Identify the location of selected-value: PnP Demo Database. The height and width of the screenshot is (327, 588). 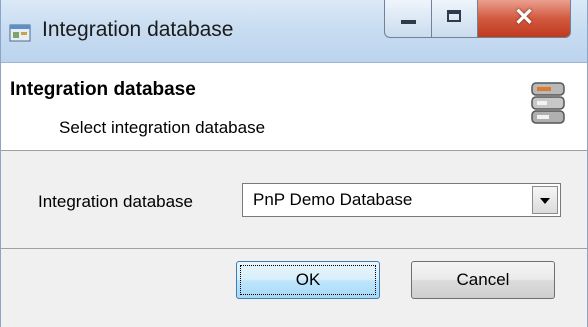
(333, 199).